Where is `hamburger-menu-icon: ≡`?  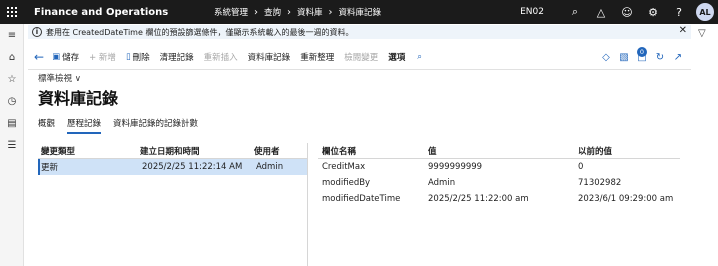
hamburger-menu-icon: ≡ is located at coordinates (12, 35).